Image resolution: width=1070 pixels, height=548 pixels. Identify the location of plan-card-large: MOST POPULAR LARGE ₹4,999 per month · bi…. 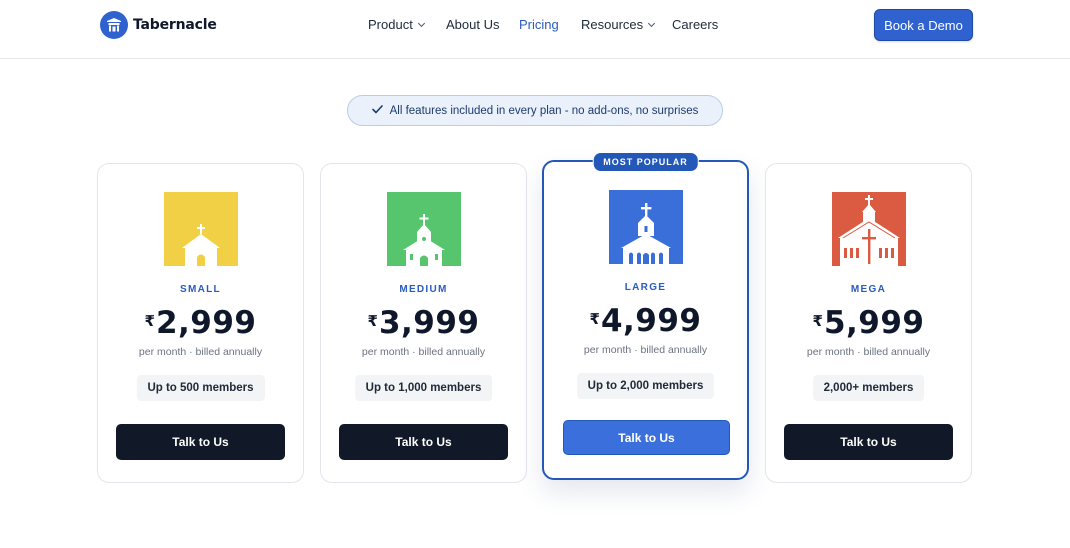
(645, 316).